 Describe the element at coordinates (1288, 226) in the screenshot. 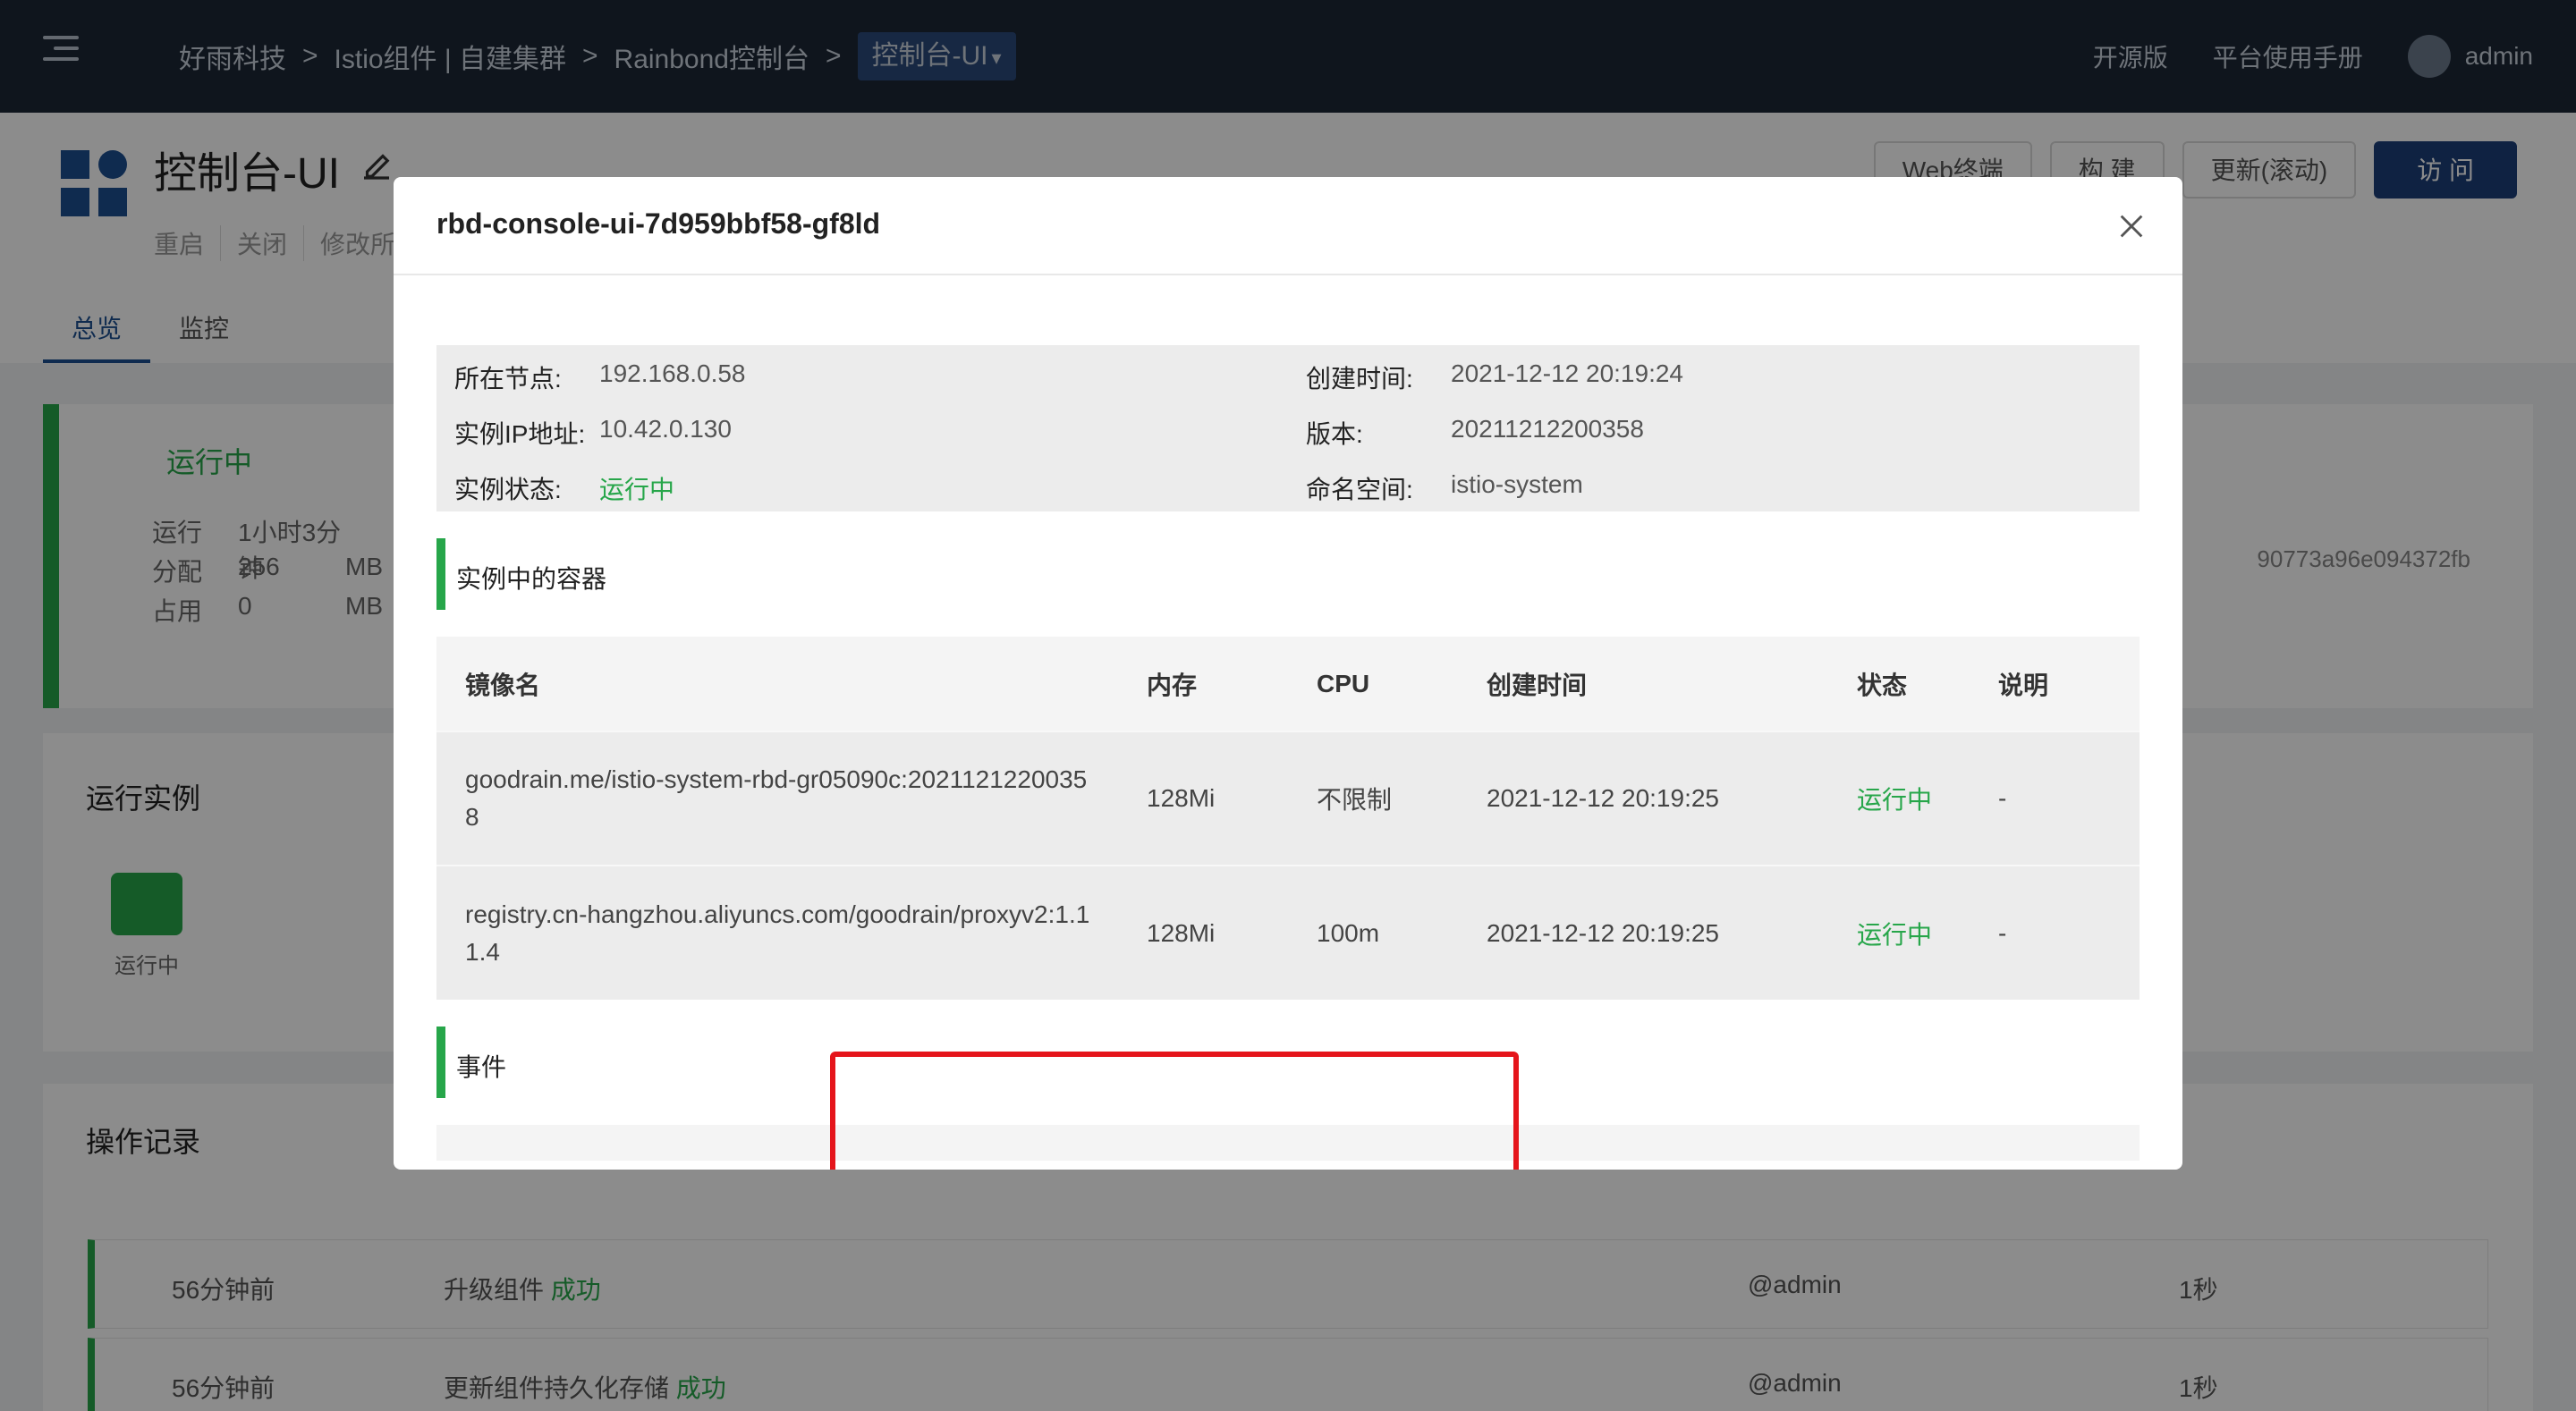

I see `modal-header: rbd-console-ui-7d959bbf58-gf8ld` at that location.